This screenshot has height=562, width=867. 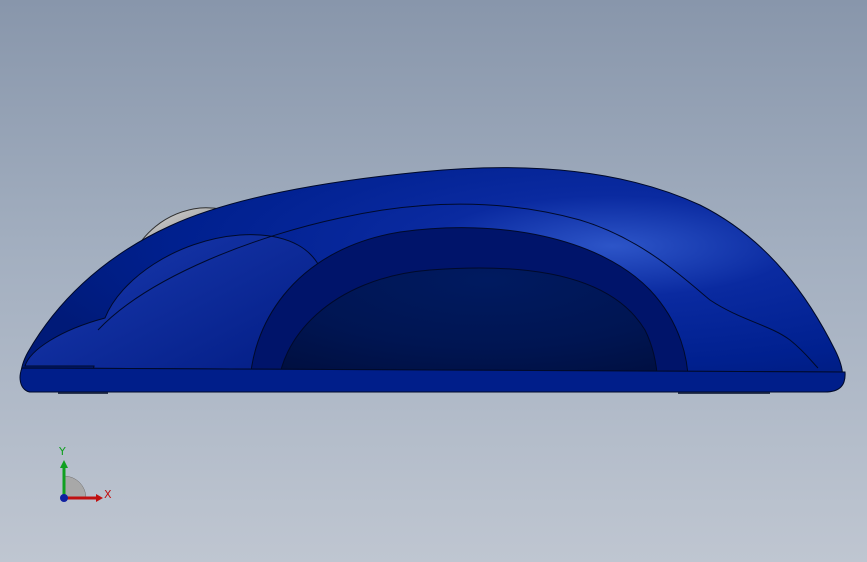 I want to click on triad-z-axis, so click(x=64, y=498).